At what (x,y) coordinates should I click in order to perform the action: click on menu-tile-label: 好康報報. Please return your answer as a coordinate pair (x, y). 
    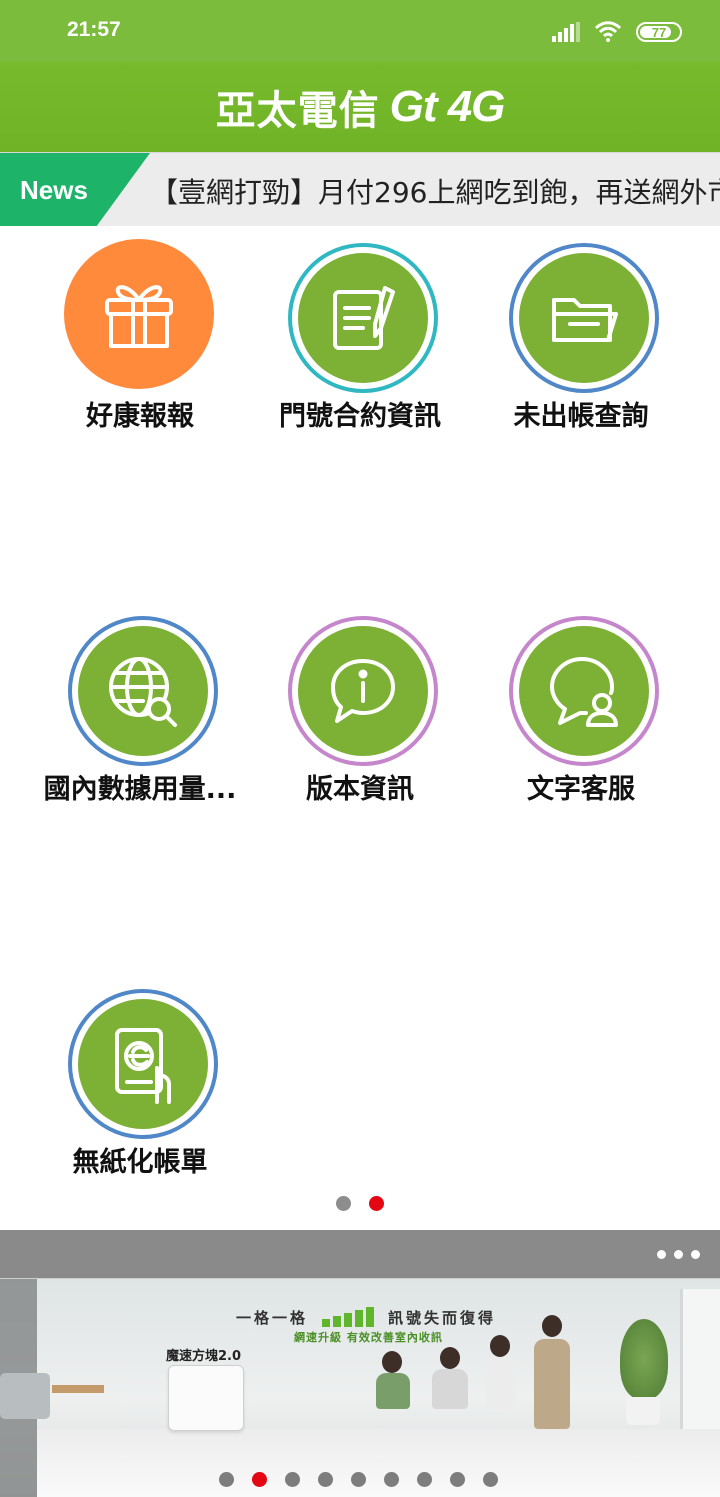
    Looking at the image, I should click on (140, 416).